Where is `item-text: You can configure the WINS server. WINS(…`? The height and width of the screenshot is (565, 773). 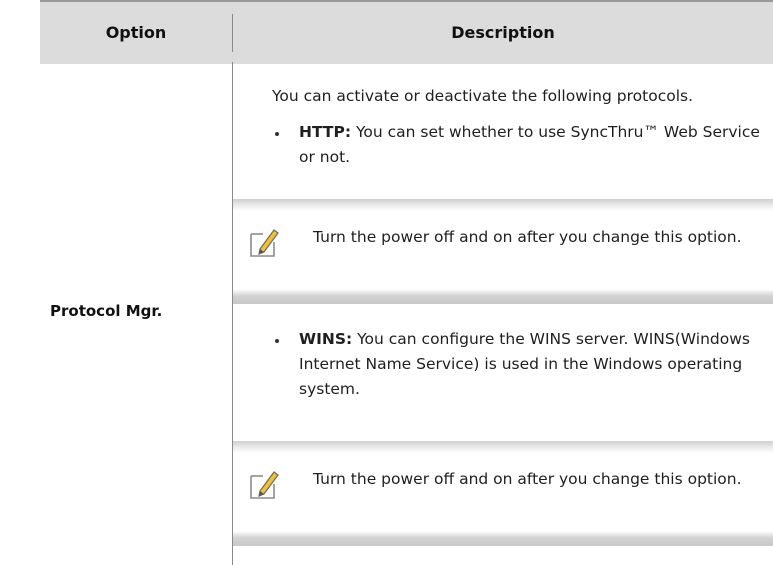
item-text: You can configure the WINS server. WINS(… is located at coordinates (524, 364).